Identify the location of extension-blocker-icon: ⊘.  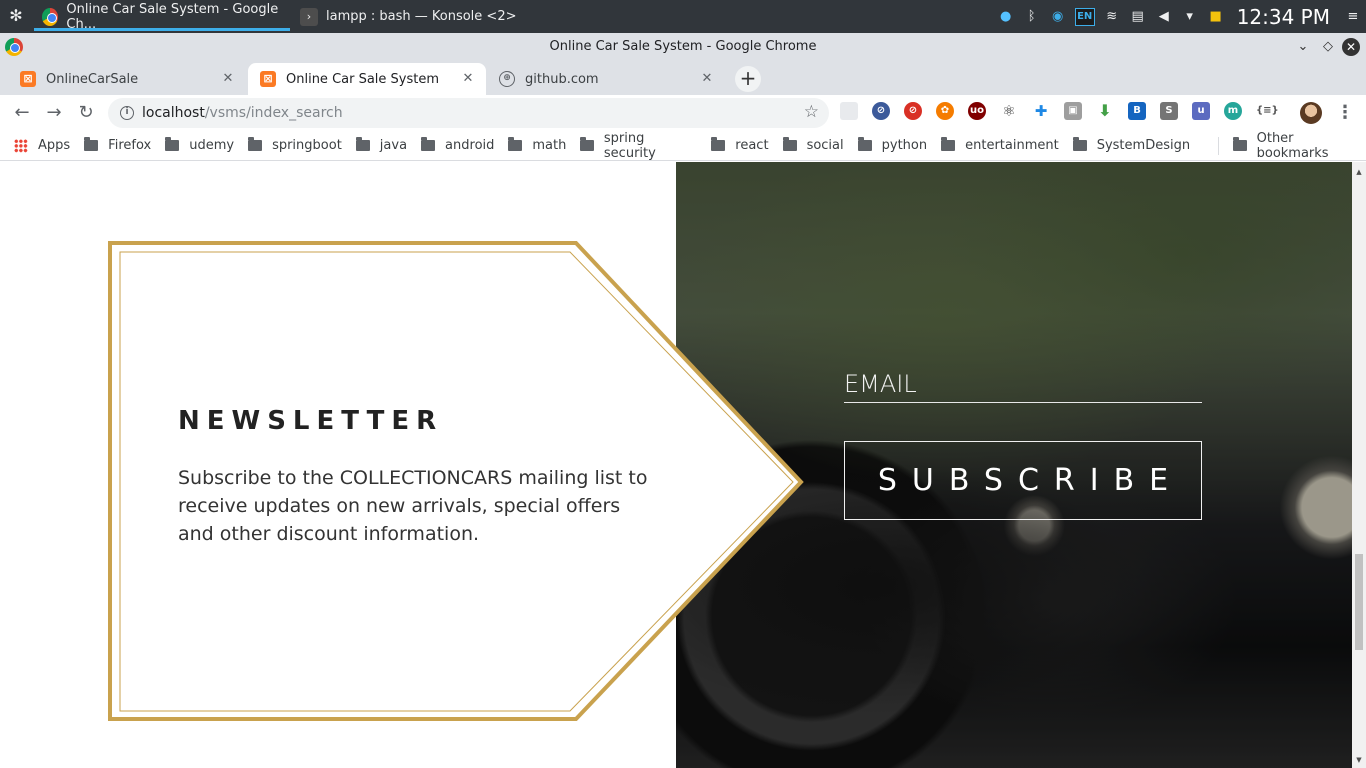
(881, 111).